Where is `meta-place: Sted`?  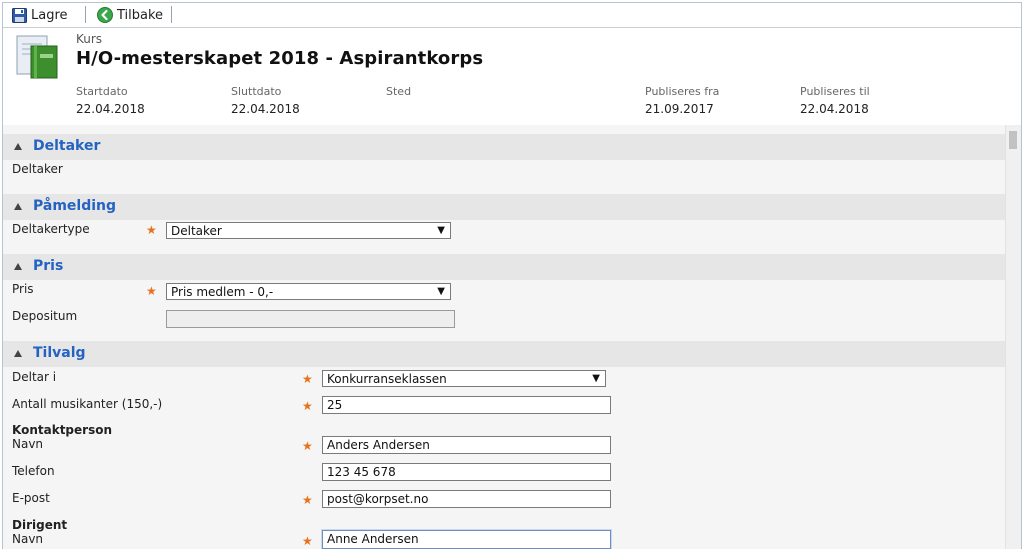 meta-place: Sted is located at coordinates (398, 93).